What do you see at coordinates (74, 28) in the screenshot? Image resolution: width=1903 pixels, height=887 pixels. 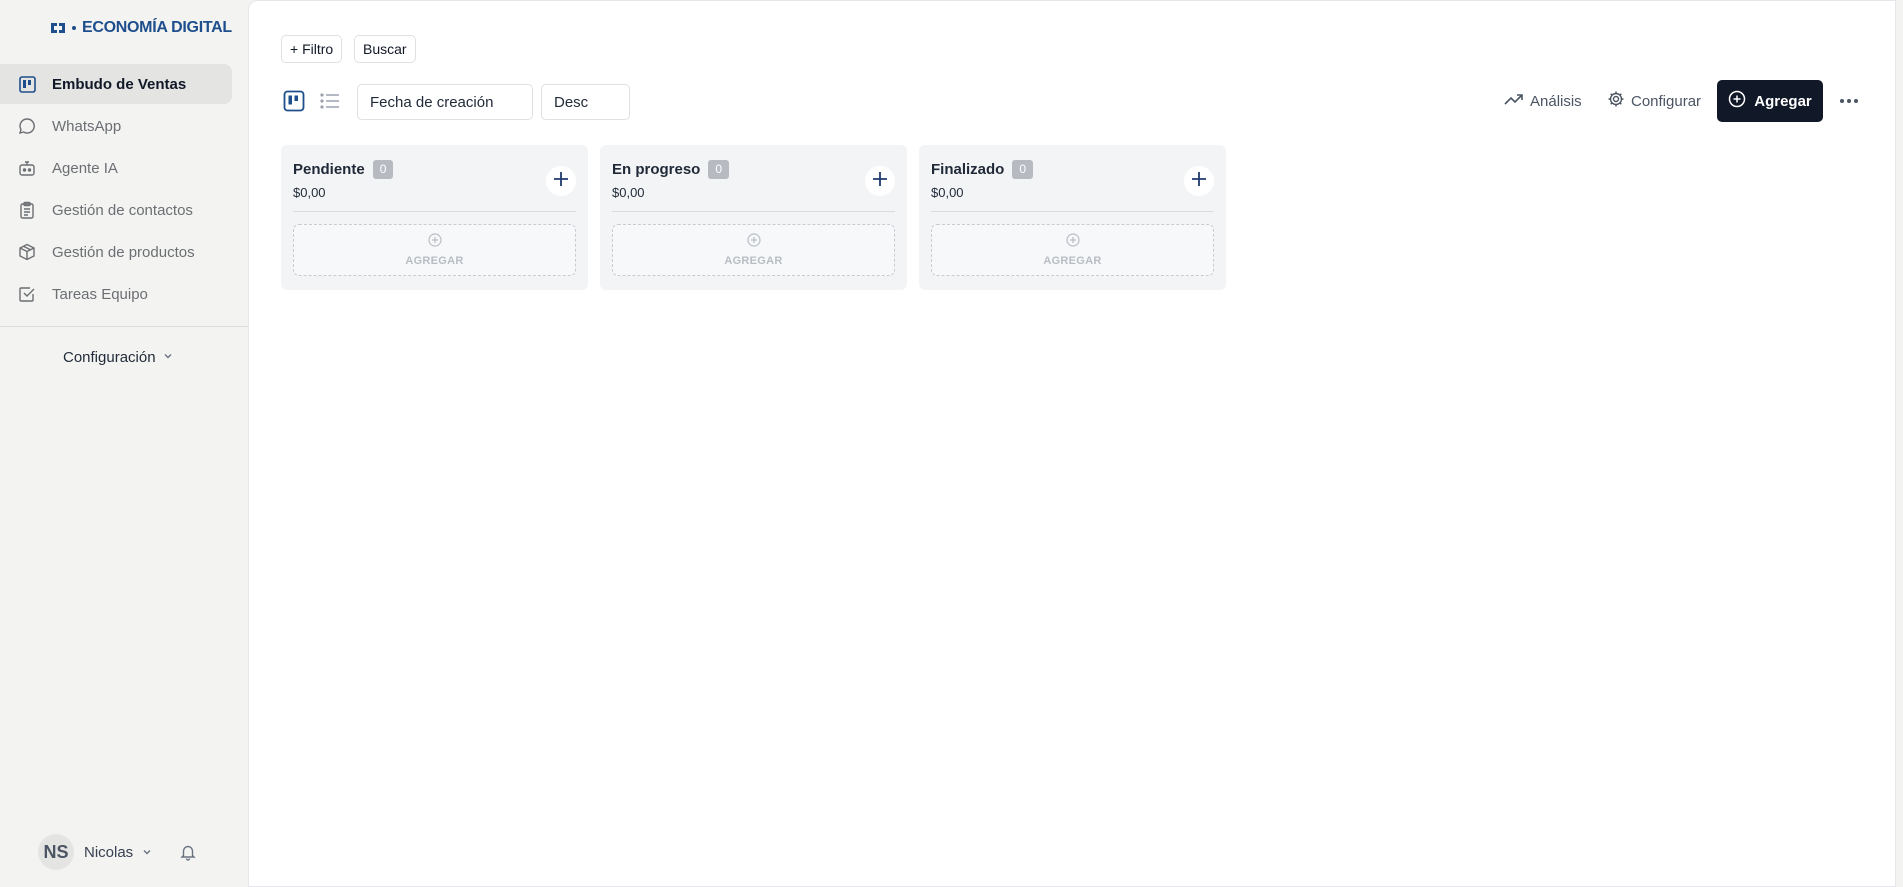 I see `logo-dot` at bounding box center [74, 28].